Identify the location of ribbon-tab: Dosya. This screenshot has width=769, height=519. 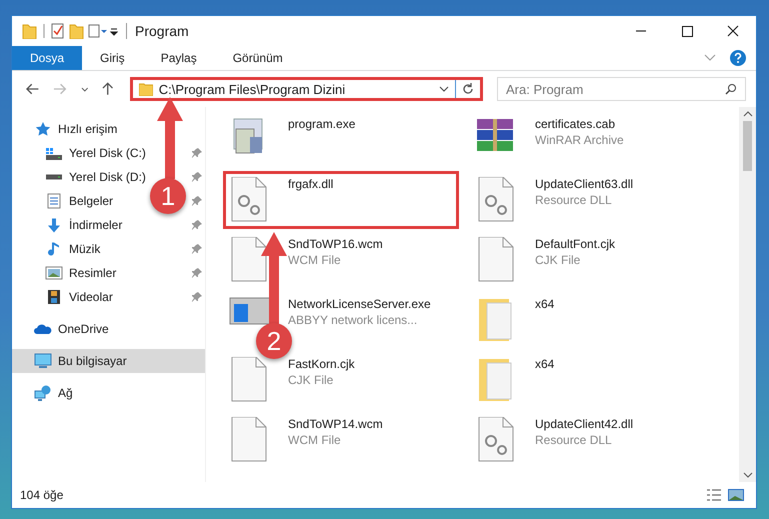
(47, 58).